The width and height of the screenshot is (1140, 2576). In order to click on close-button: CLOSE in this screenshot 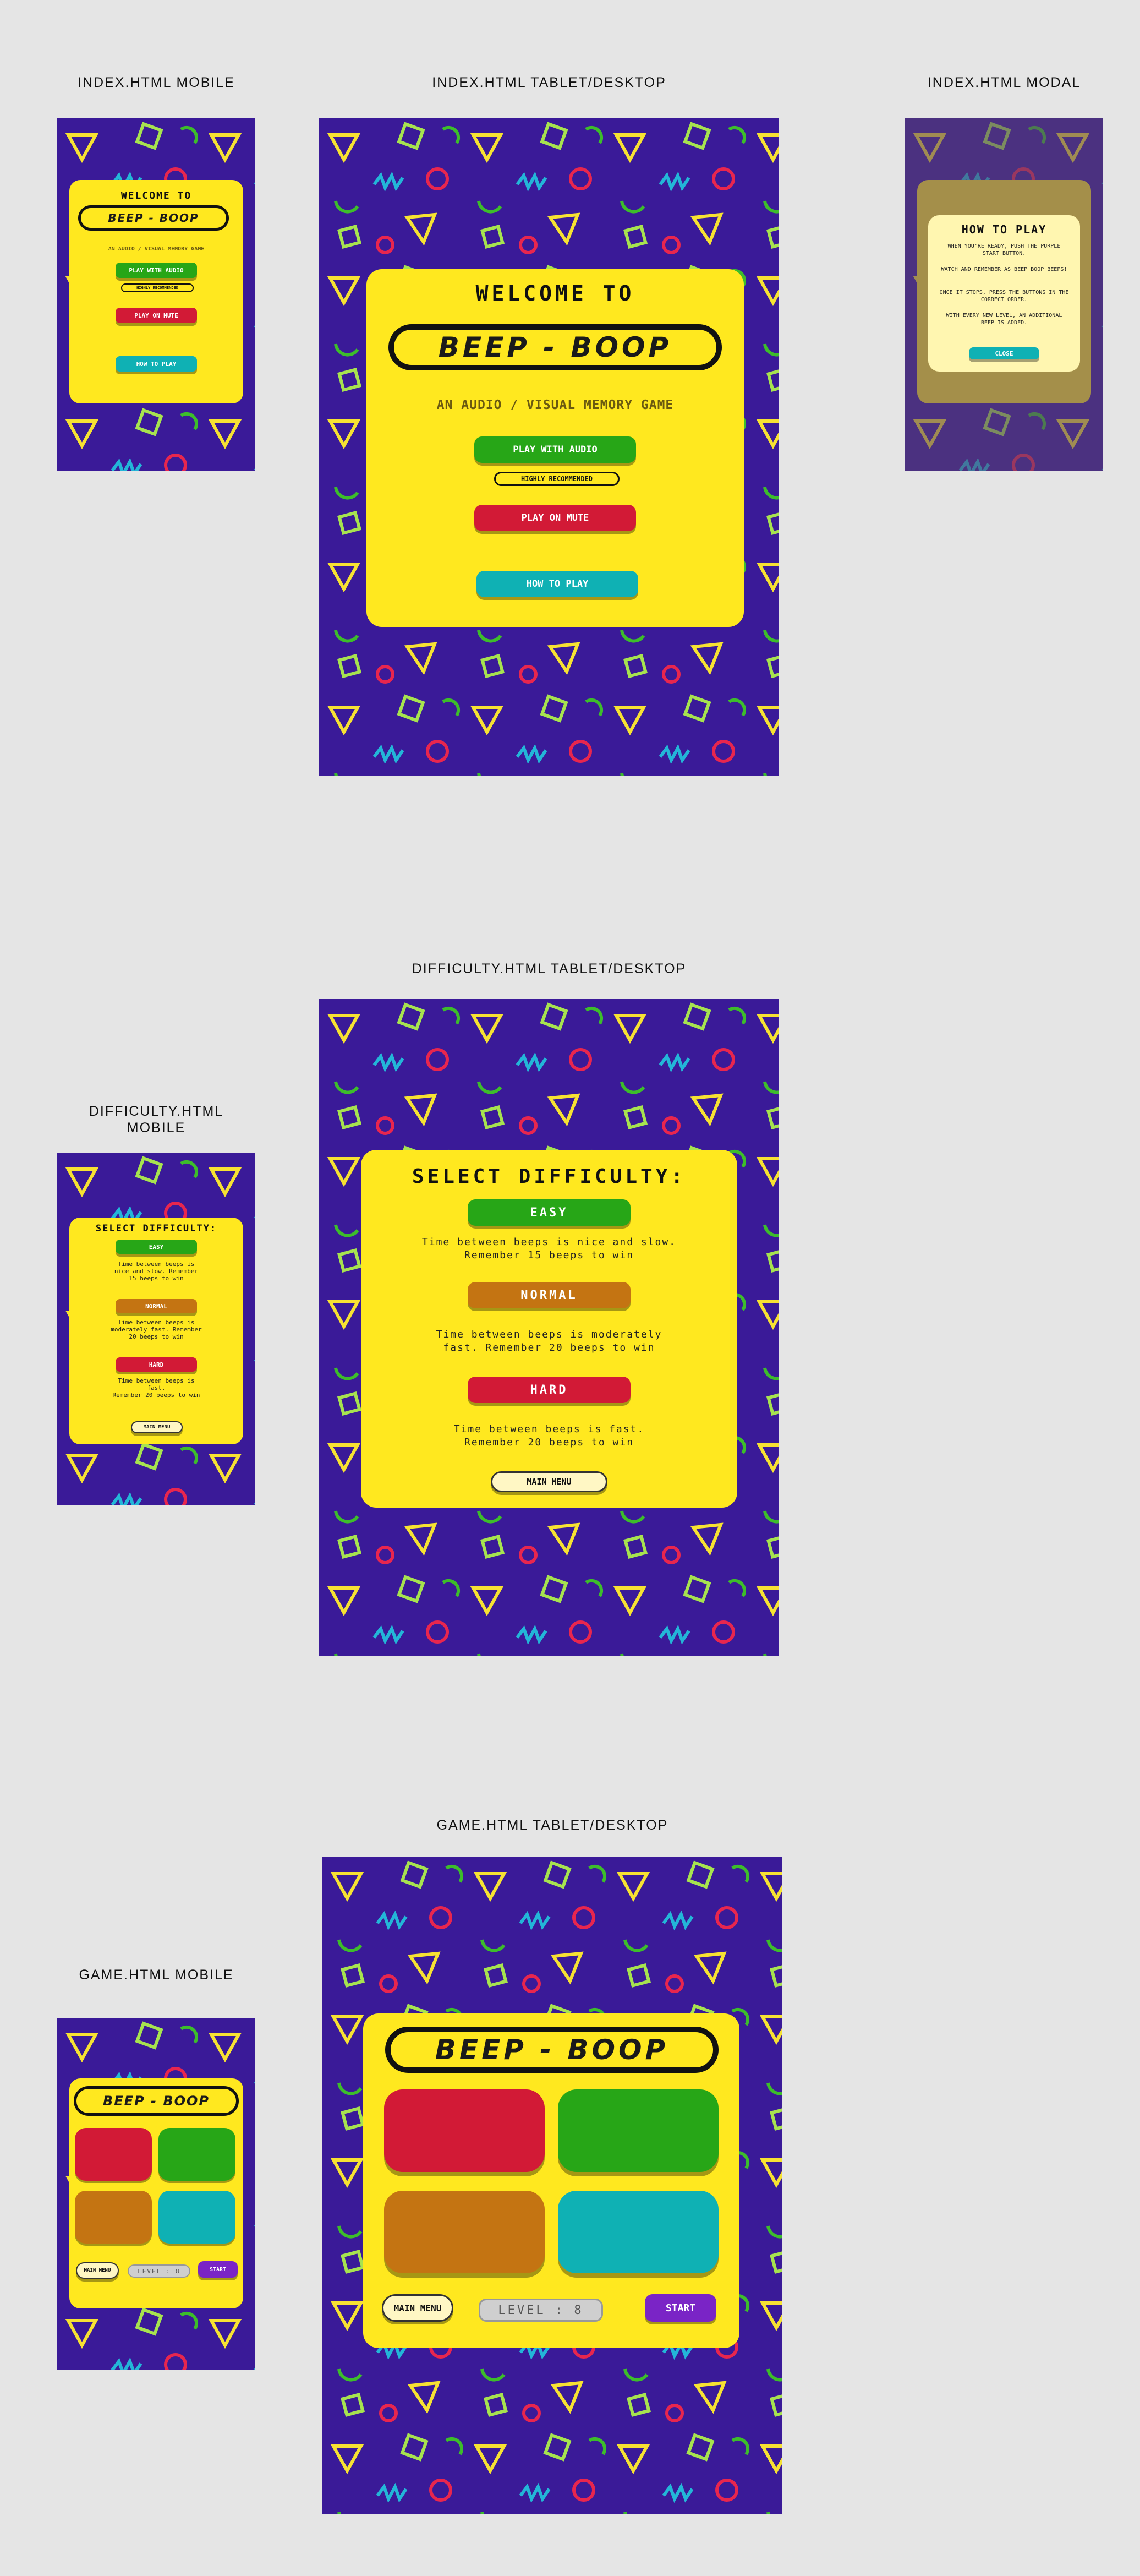, I will do `click(1004, 353)`.